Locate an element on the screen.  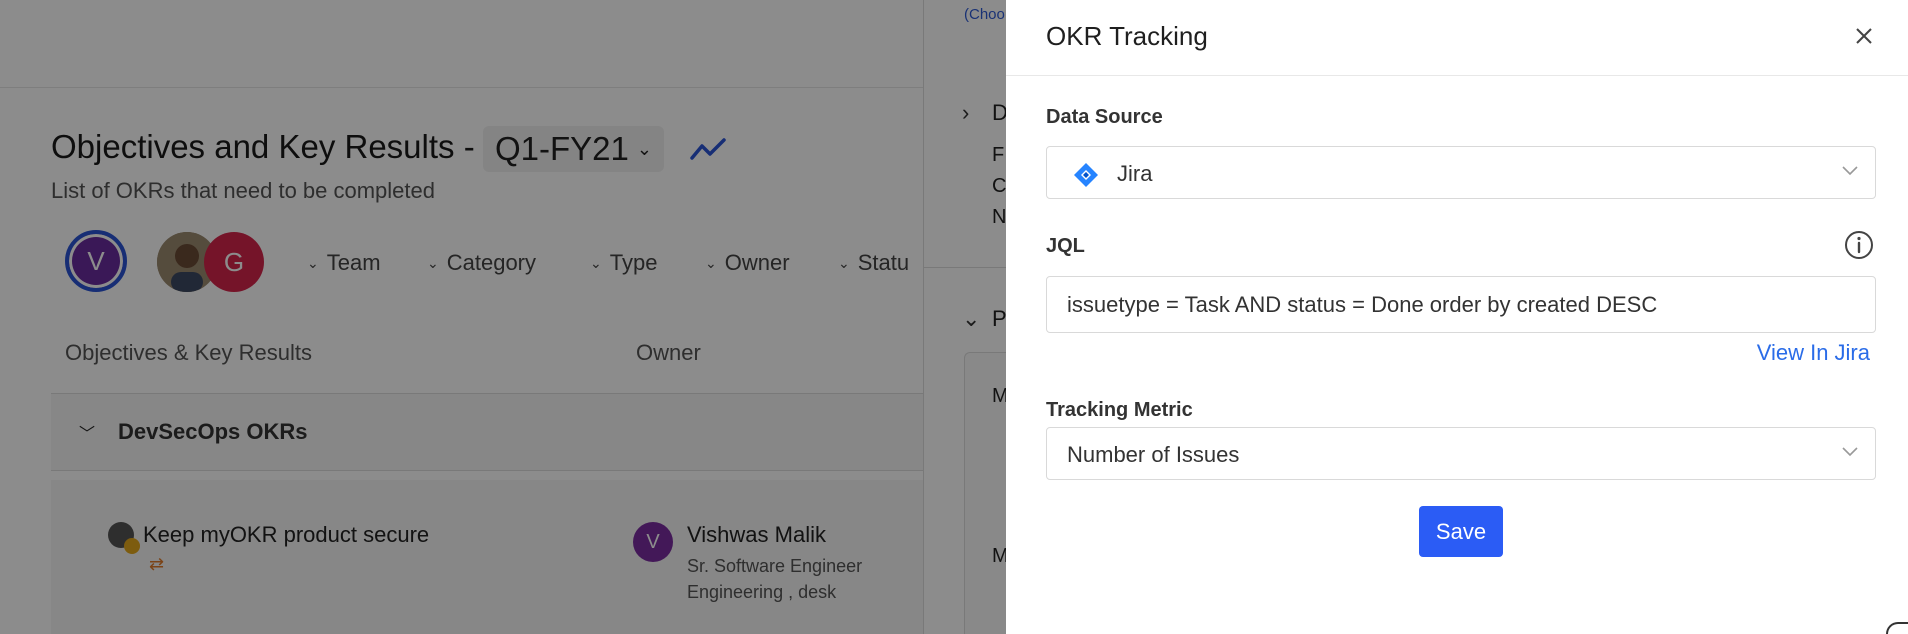
jira-icon is located at coordinates (1086, 175).